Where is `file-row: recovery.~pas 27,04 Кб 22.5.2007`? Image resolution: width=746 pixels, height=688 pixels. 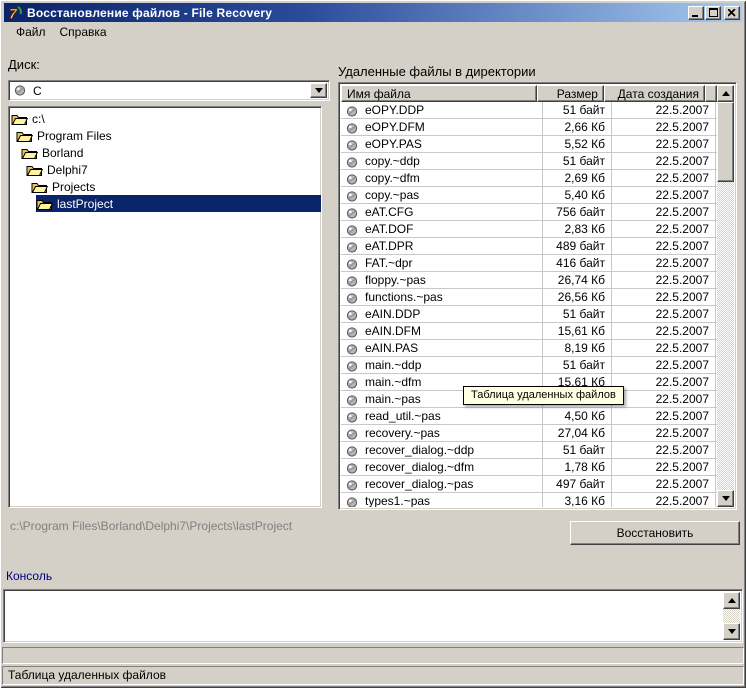 file-row: recovery.~pas 27,04 Кб 22.5.2007 is located at coordinates (529, 433).